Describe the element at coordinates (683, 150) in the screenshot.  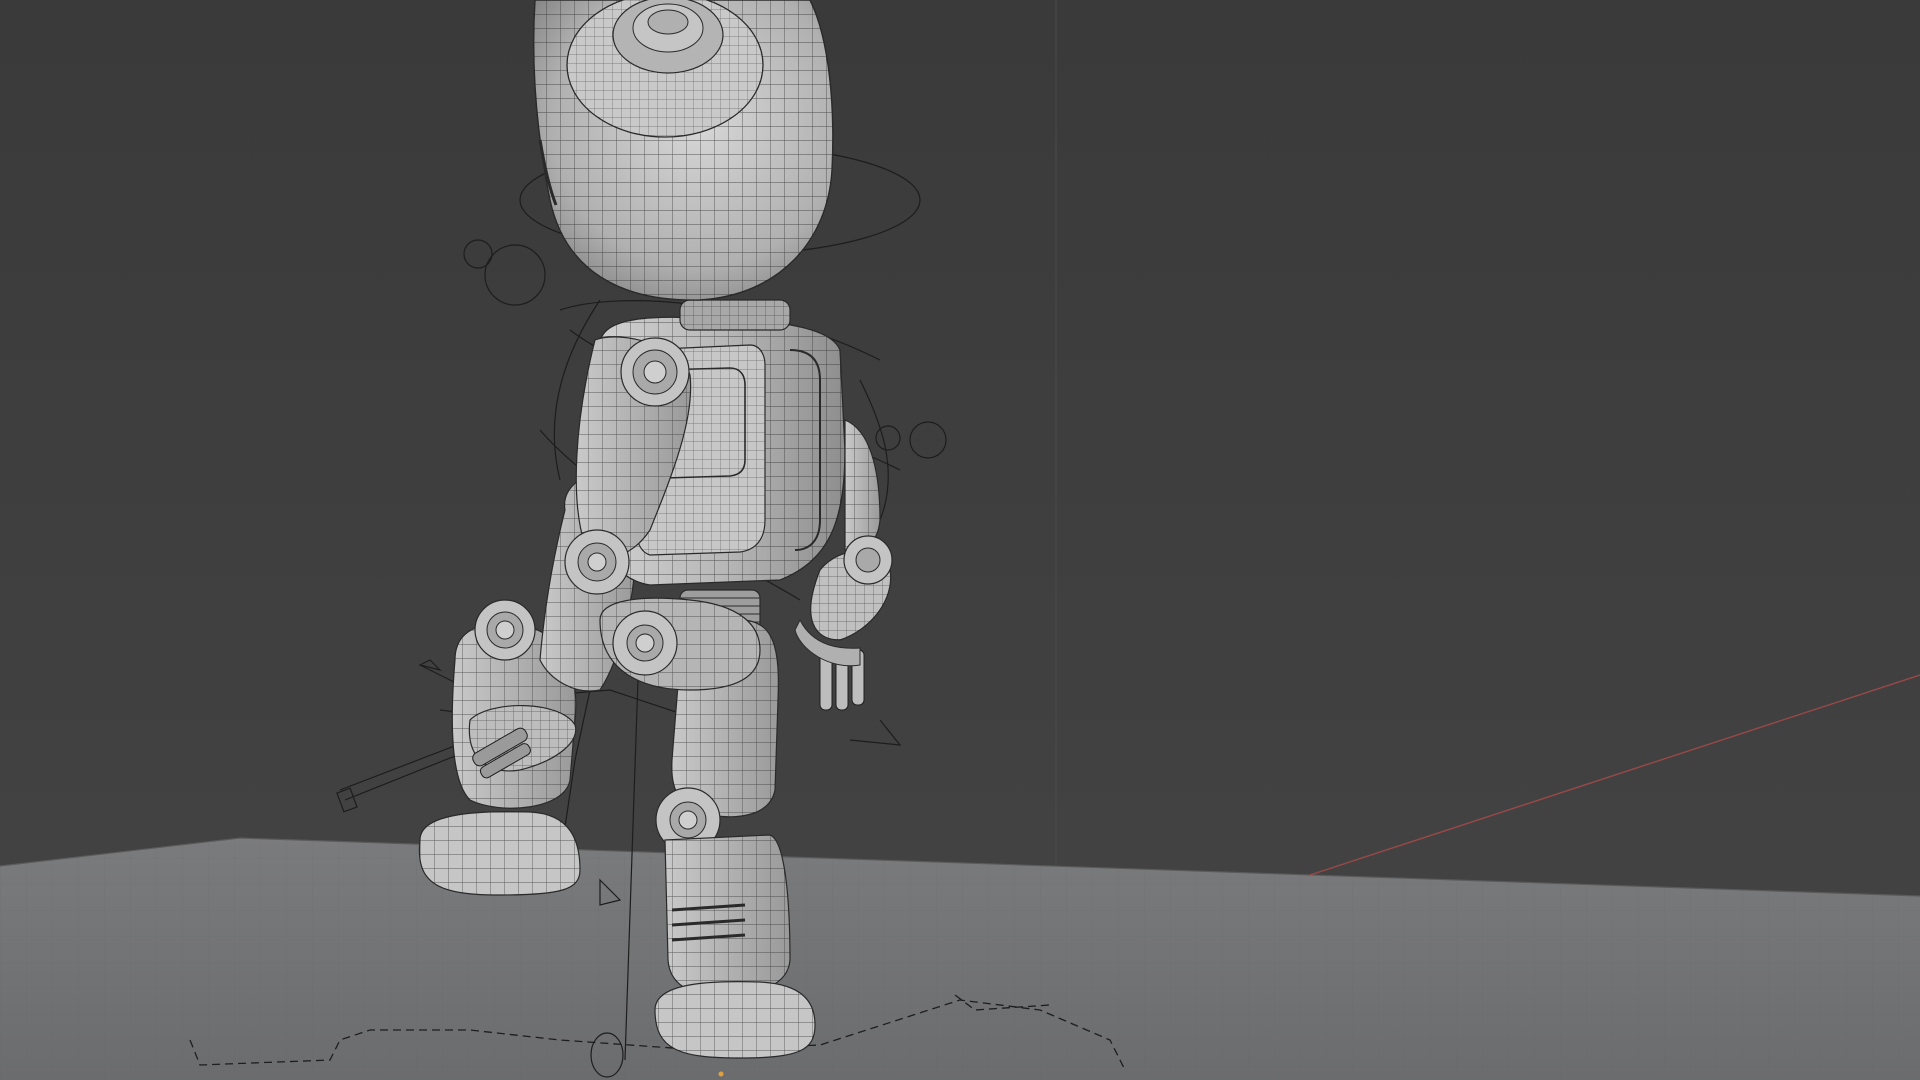
I see `head` at that location.